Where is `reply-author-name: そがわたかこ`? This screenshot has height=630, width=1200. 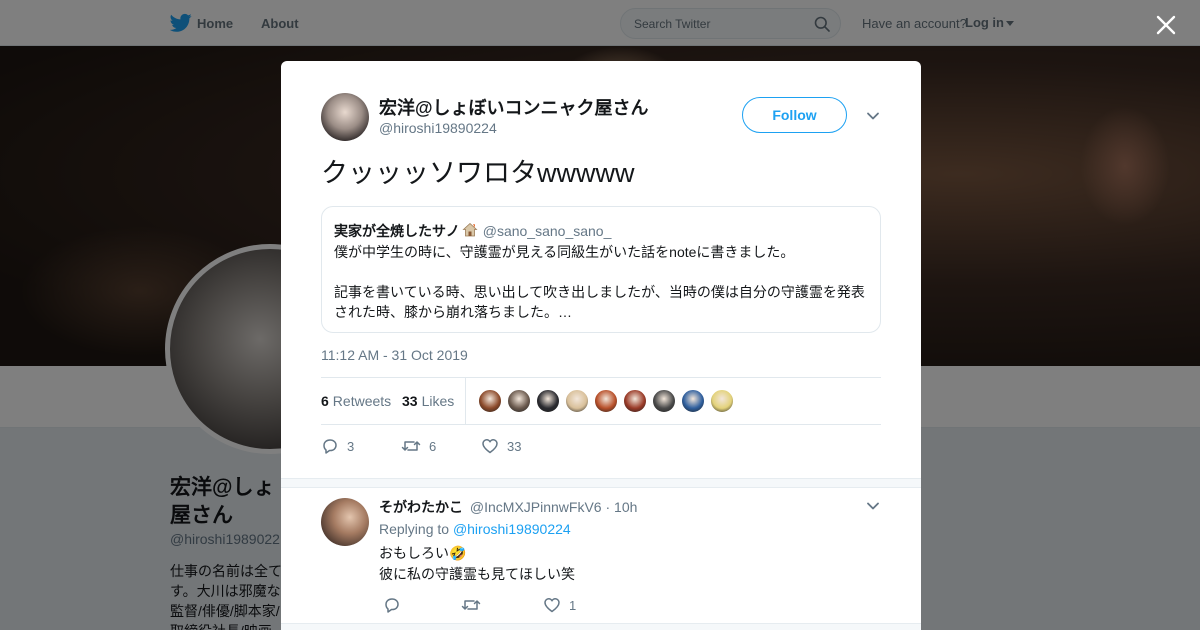 reply-author-name: そがわたかこ is located at coordinates (421, 507).